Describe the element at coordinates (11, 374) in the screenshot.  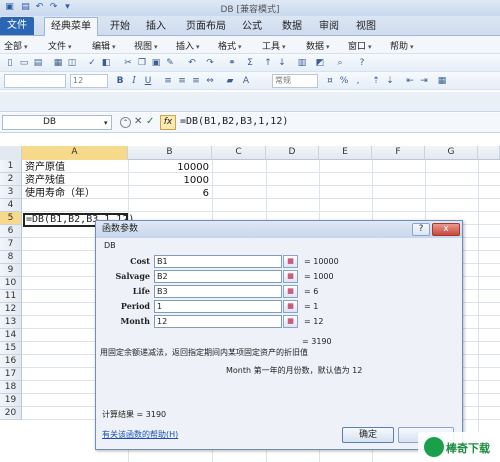
I see `row-header-17: 17` at that location.